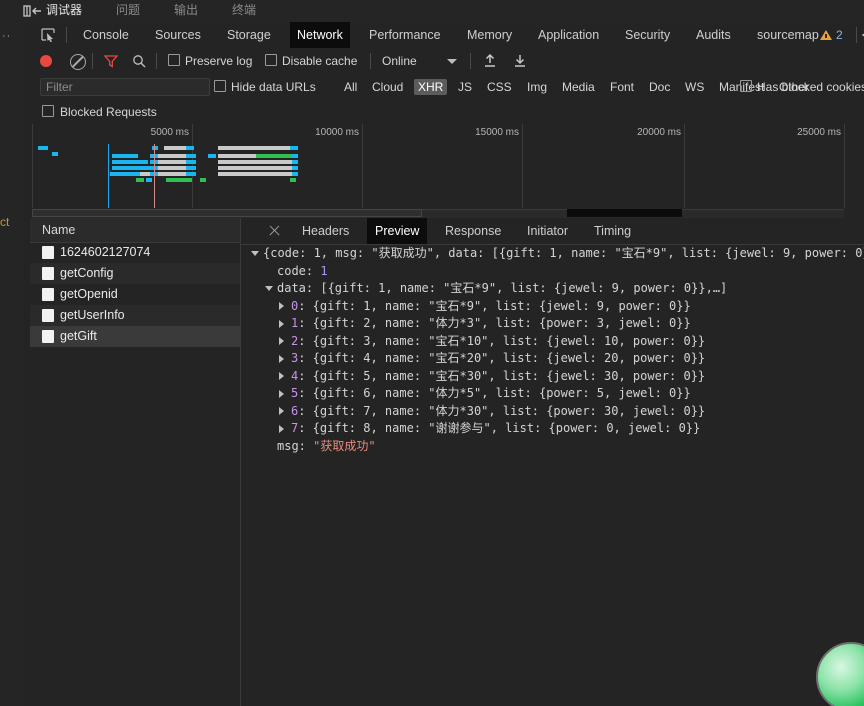 The image size is (864, 706). What do you see at coordinates (802, 87) in the screenshot?
I see `has-blocked-cookies-toggle: Has blocked cookies` at bounding box center [802, 87].